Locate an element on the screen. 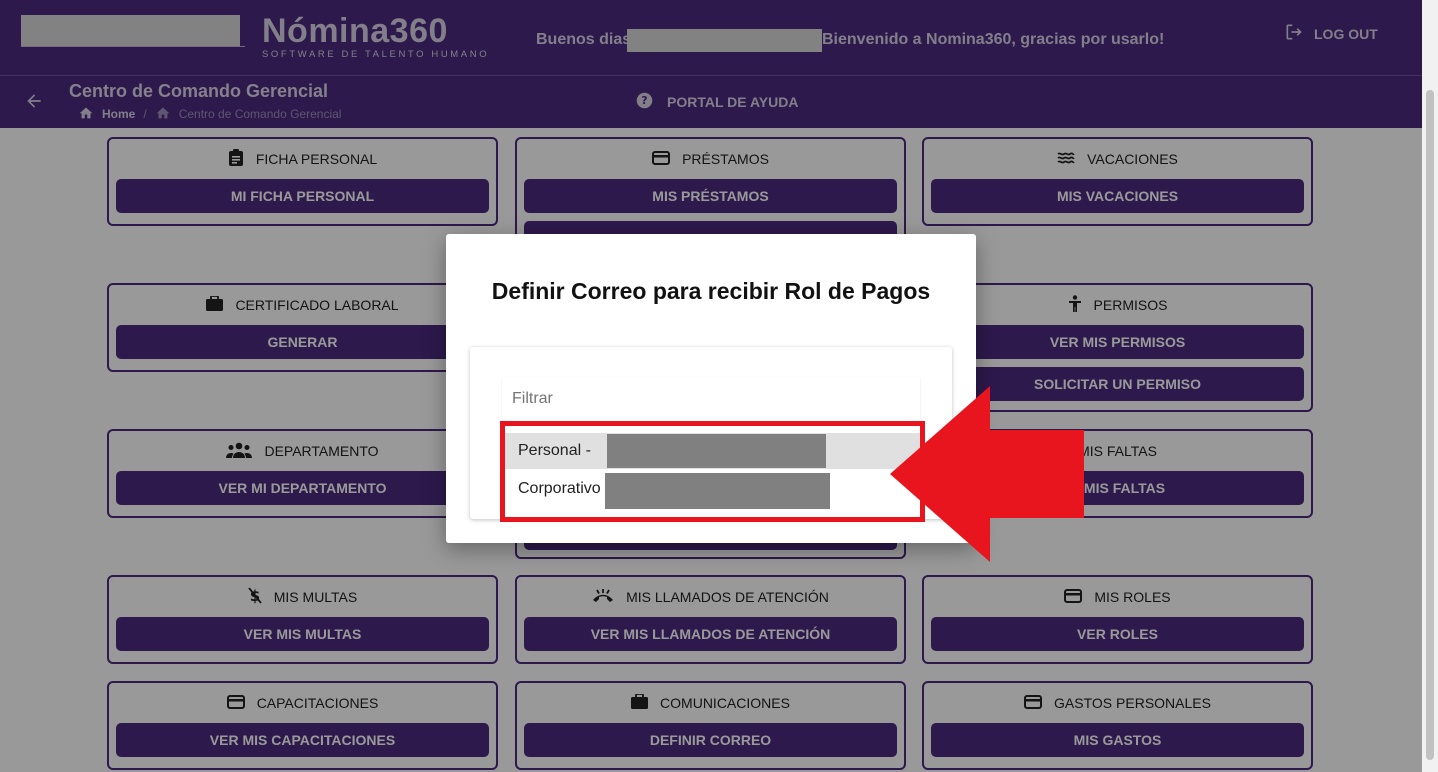  pointer-arrow-icon is located at coordinates (987, 474).